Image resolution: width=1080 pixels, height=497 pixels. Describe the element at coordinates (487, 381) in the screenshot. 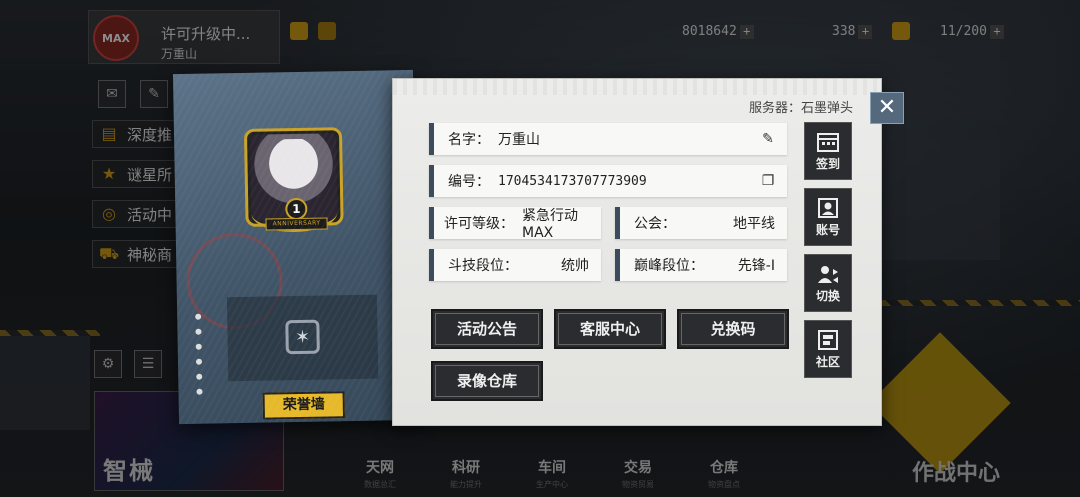

I see `replay-storage-button: 录像仓库` at that location.